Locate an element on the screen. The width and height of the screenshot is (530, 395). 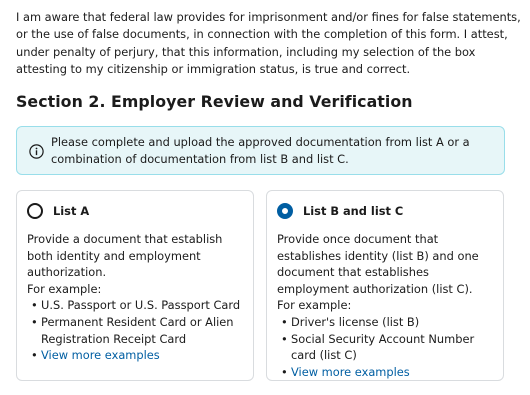
list-item: Driver's license (list B) is located at coordinates (388, 322).